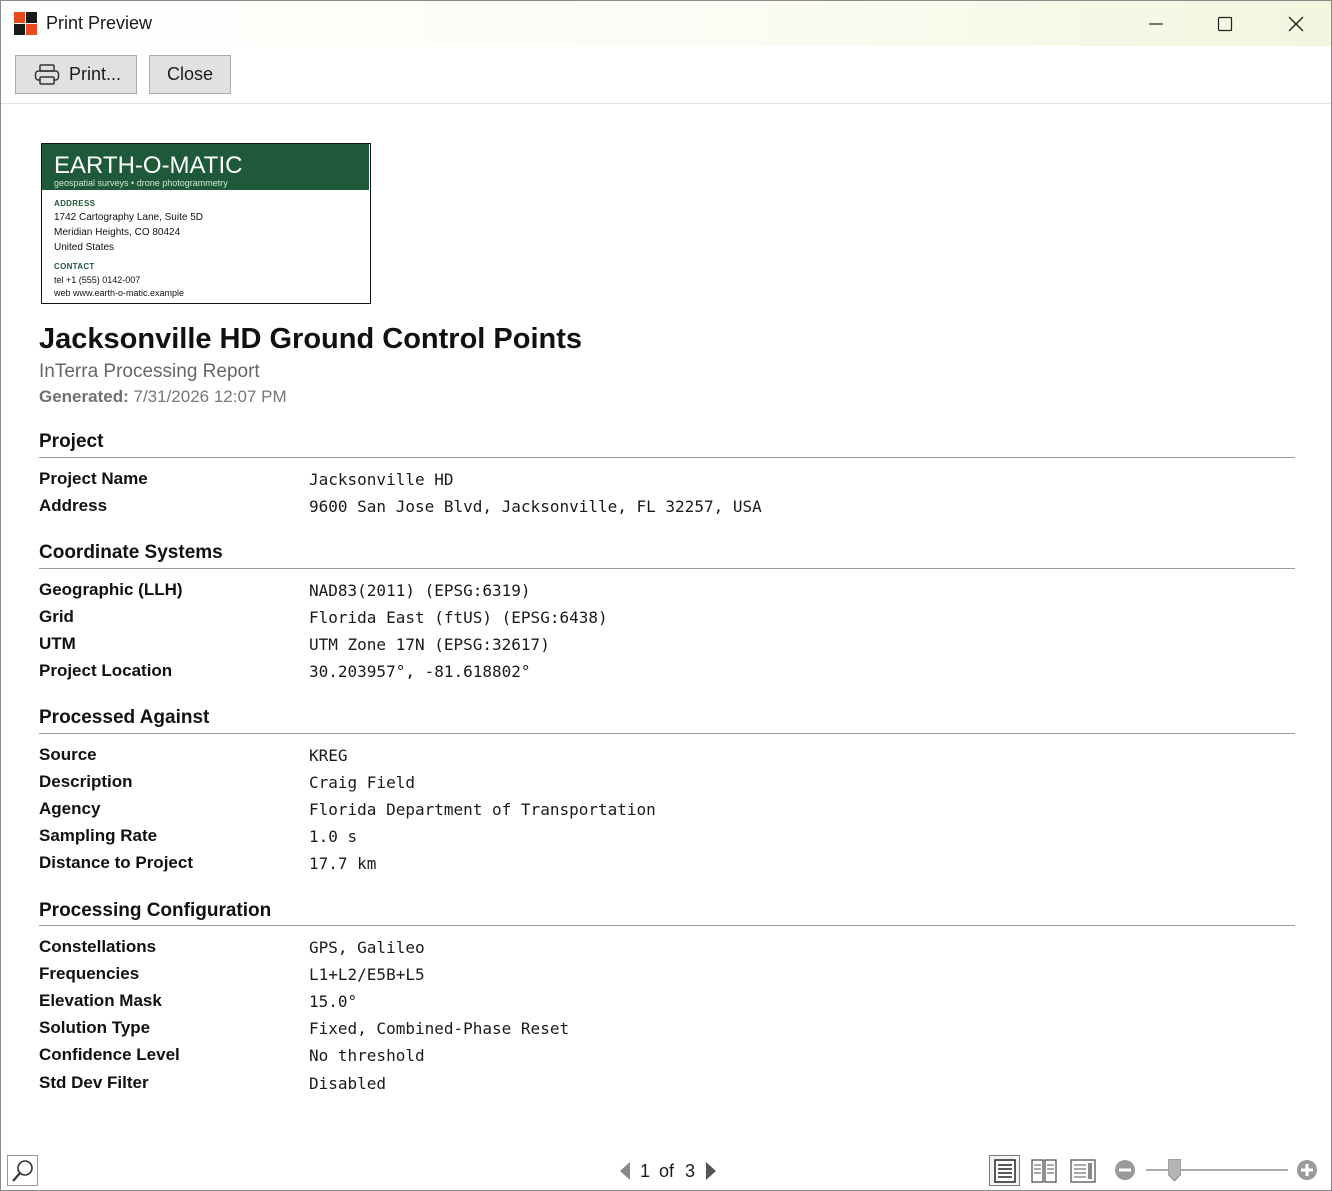 The width and height of the screenshot is (1332, 1191). I want to click on field-label: Elevation Mask, so click(100, 1000).